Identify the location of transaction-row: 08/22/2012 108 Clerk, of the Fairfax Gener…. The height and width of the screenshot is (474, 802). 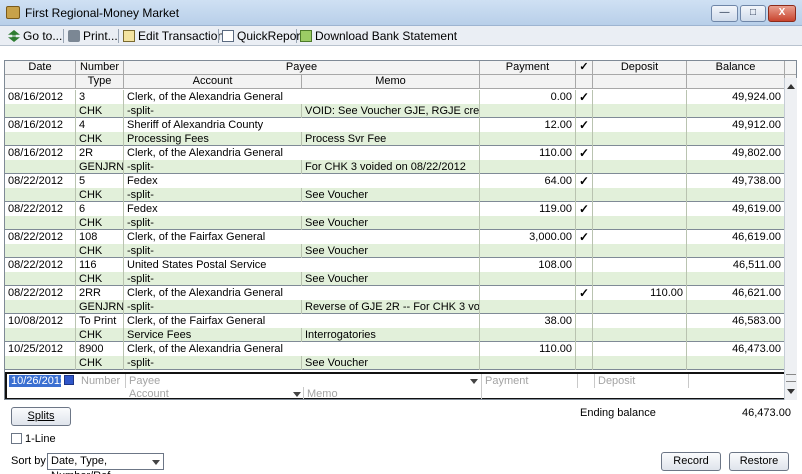
(400, 244).